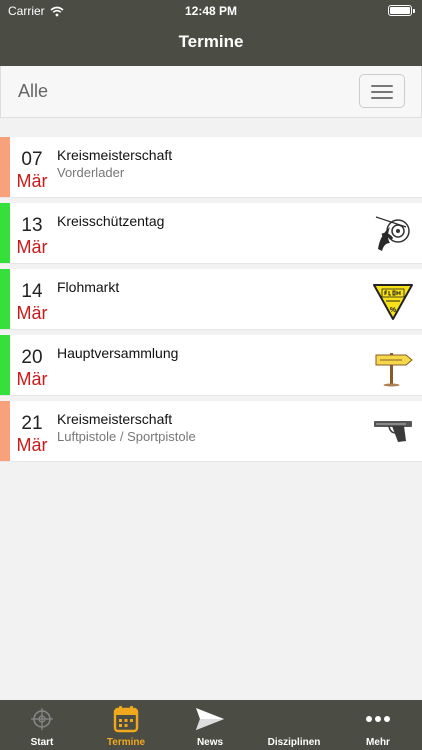  I want to click on shooting-target-icon, so click(392, 233).